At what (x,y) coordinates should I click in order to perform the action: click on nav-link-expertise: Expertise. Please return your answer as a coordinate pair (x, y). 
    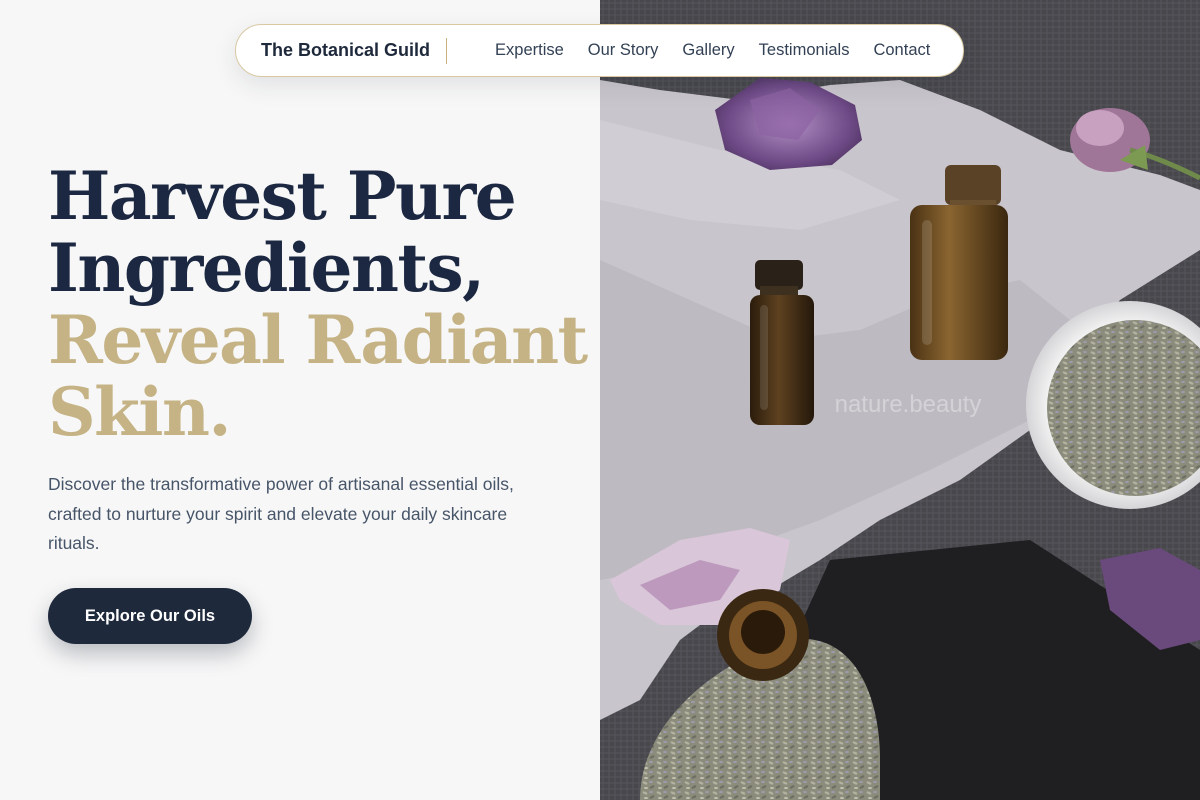
    Looking at the image, I should click on (529, 50).